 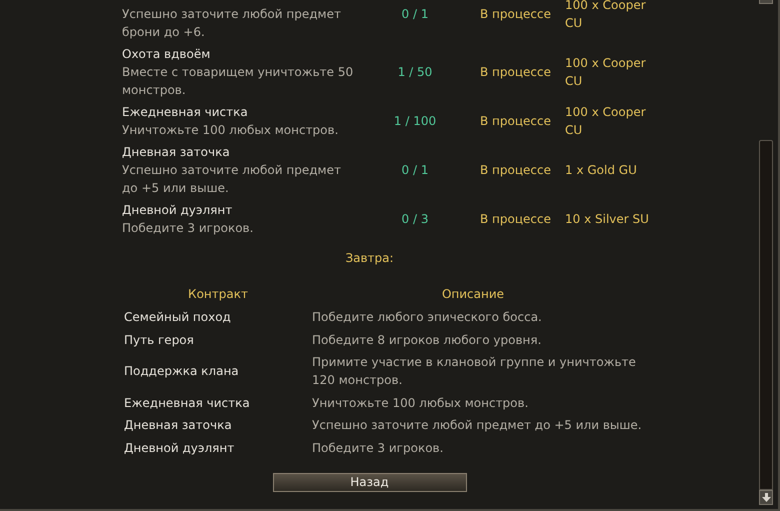 I want to click on progress-count: 0 / 3, so click(x=415, y=219).